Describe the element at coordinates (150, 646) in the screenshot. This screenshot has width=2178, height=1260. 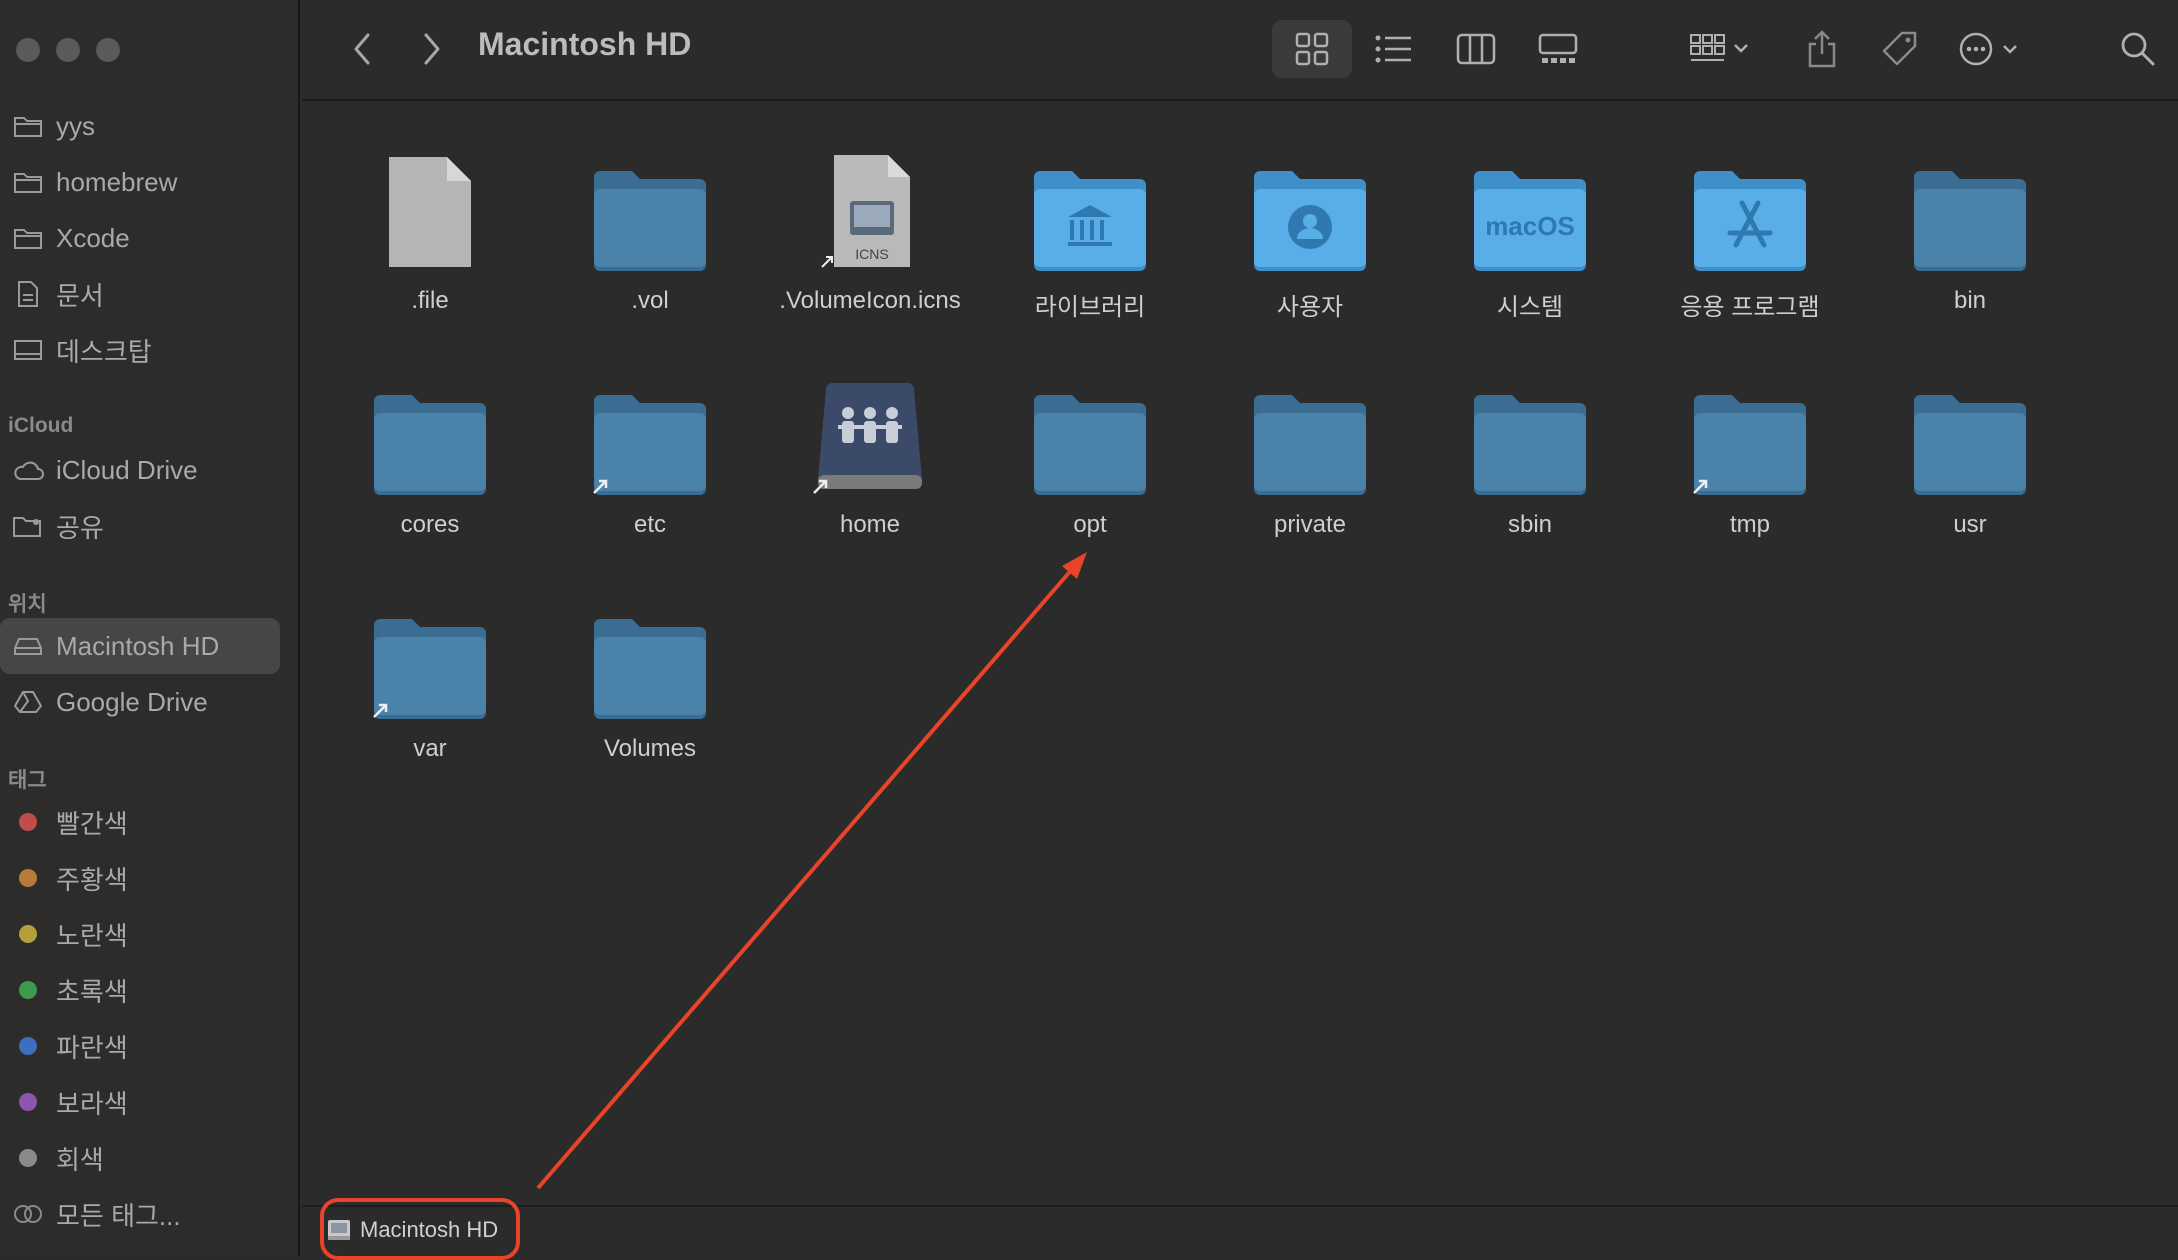
I see `sidebar-item-macintosh-hd: Macintosh HD` at that location.